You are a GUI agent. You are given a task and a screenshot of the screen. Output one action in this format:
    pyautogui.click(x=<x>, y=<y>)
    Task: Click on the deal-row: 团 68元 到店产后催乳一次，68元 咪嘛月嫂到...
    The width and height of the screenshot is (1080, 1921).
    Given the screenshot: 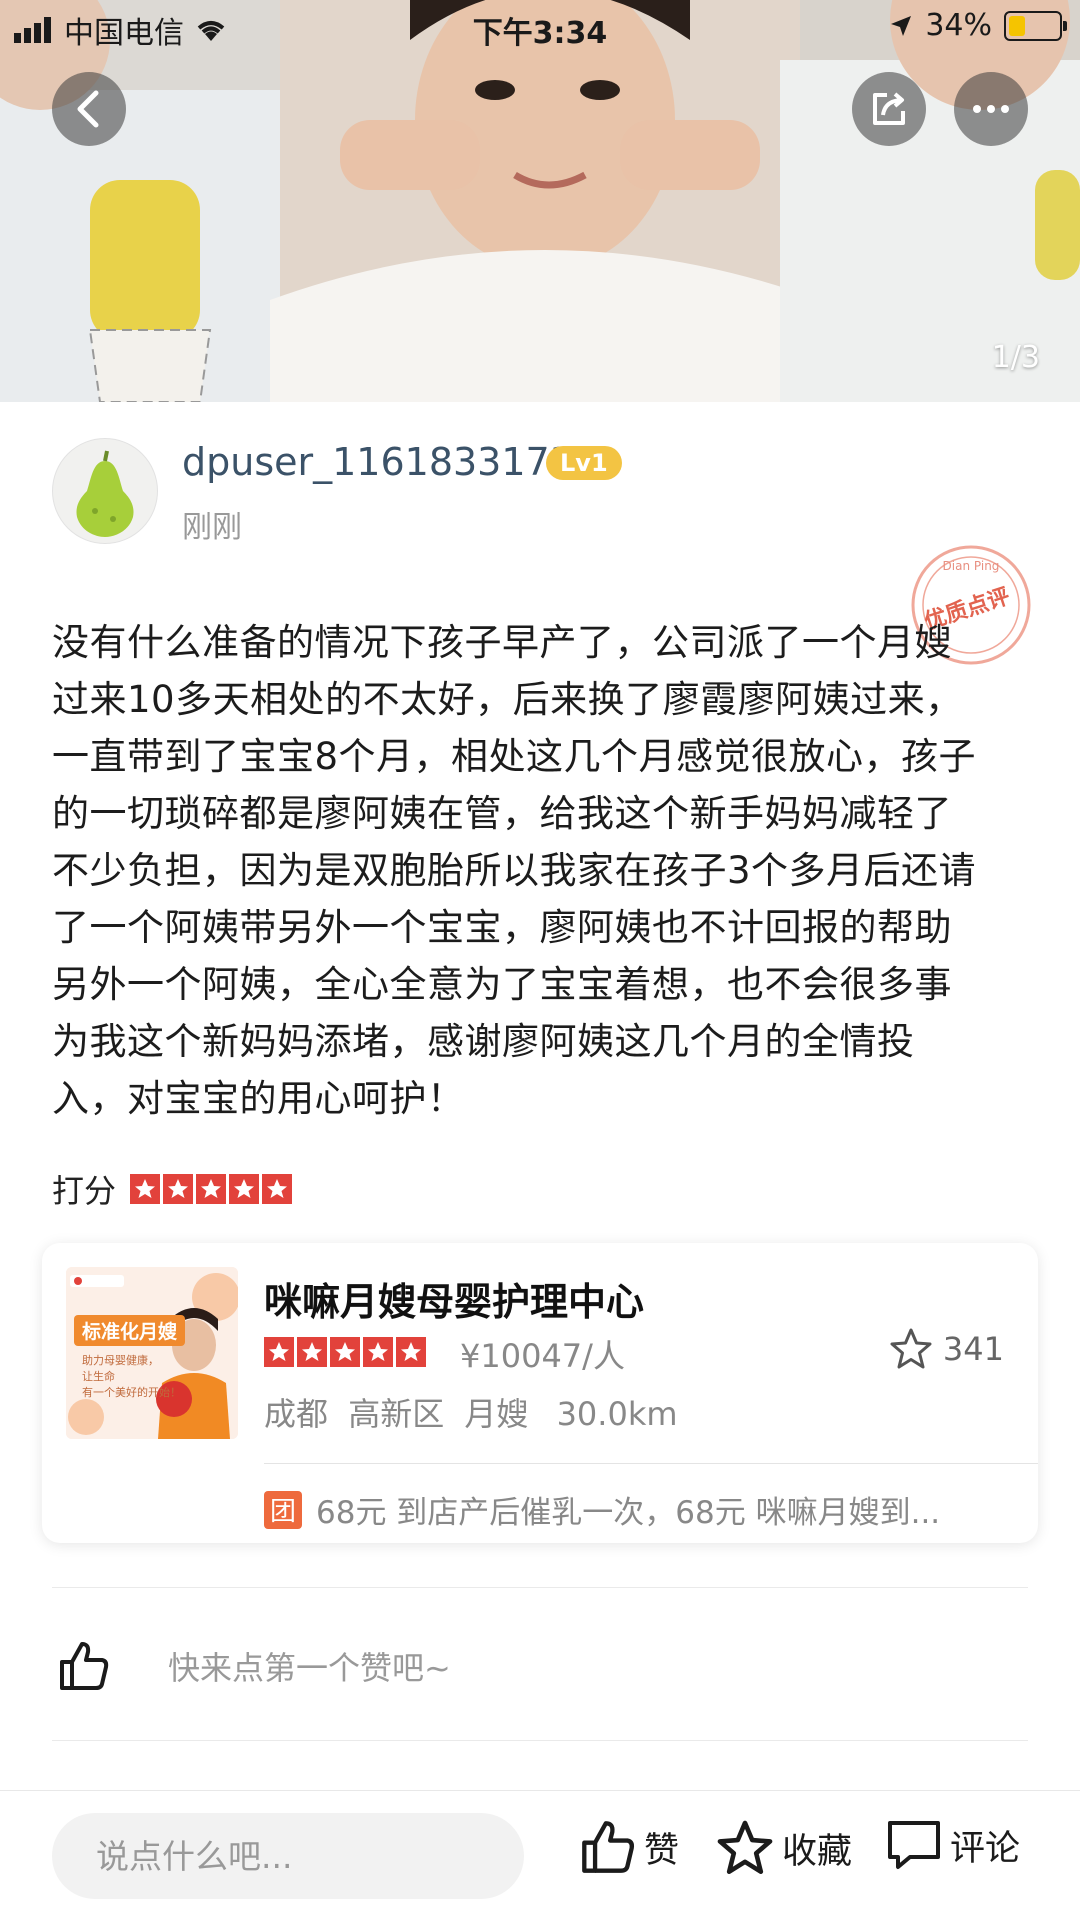 What is the action you would take?
    pyautogui.click(x=644, y=1509)
    